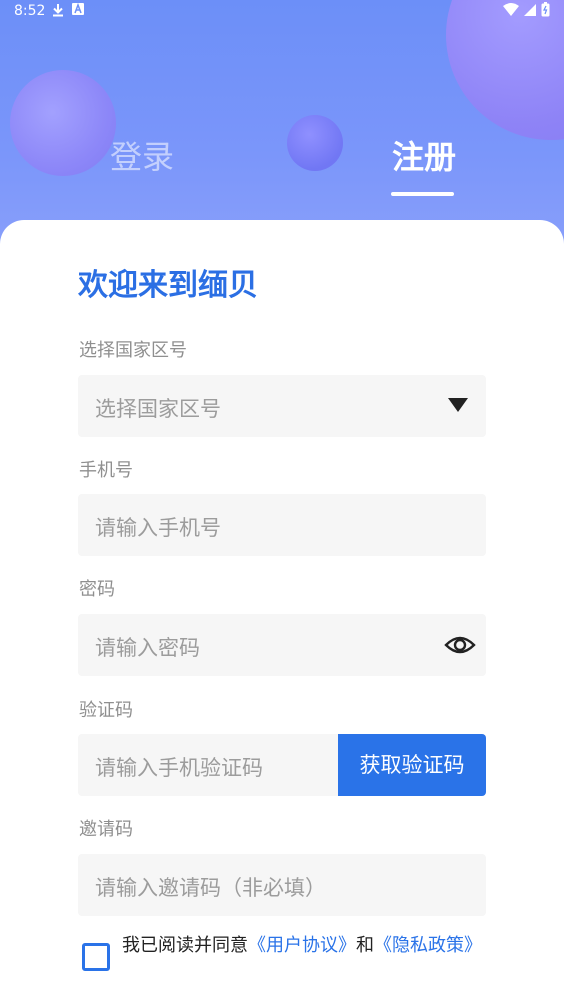 The height and width of the screenshot is (1004, 564). Describe the element at coordinates (147, 648) in the screenshot. I see `password-placeholder: 请输入密码` at that location.